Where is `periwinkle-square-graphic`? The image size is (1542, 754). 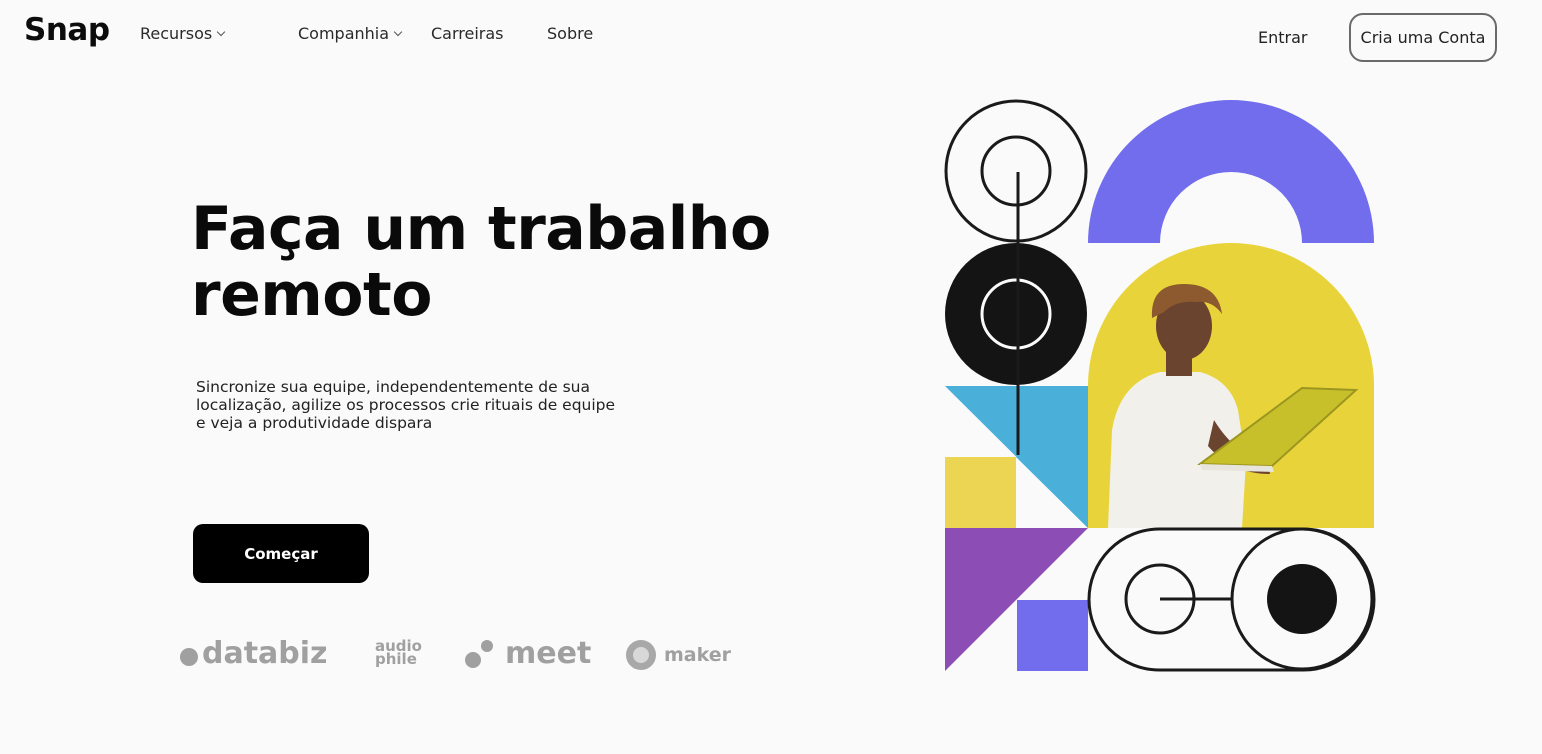
periwinkle-square-graphic is located at coordinates (1052, 635).